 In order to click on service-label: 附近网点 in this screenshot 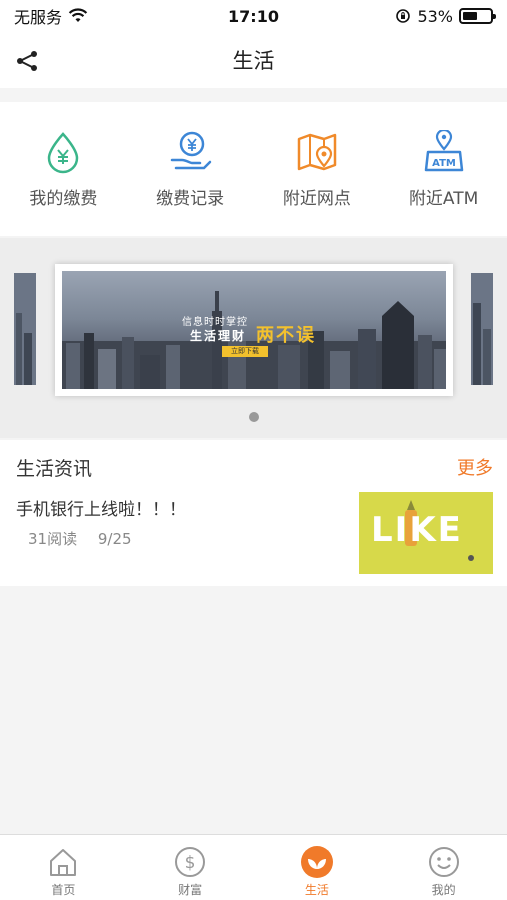, I will do `click(316, 199)`.